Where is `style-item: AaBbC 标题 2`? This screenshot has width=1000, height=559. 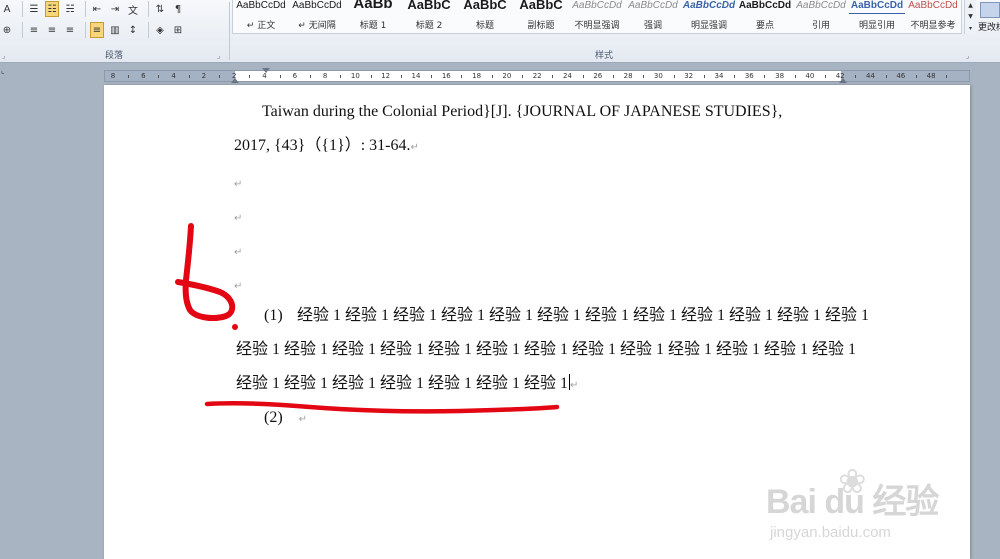
style-item: AaBbC 标题 2 is located at coordinates (429, 16).